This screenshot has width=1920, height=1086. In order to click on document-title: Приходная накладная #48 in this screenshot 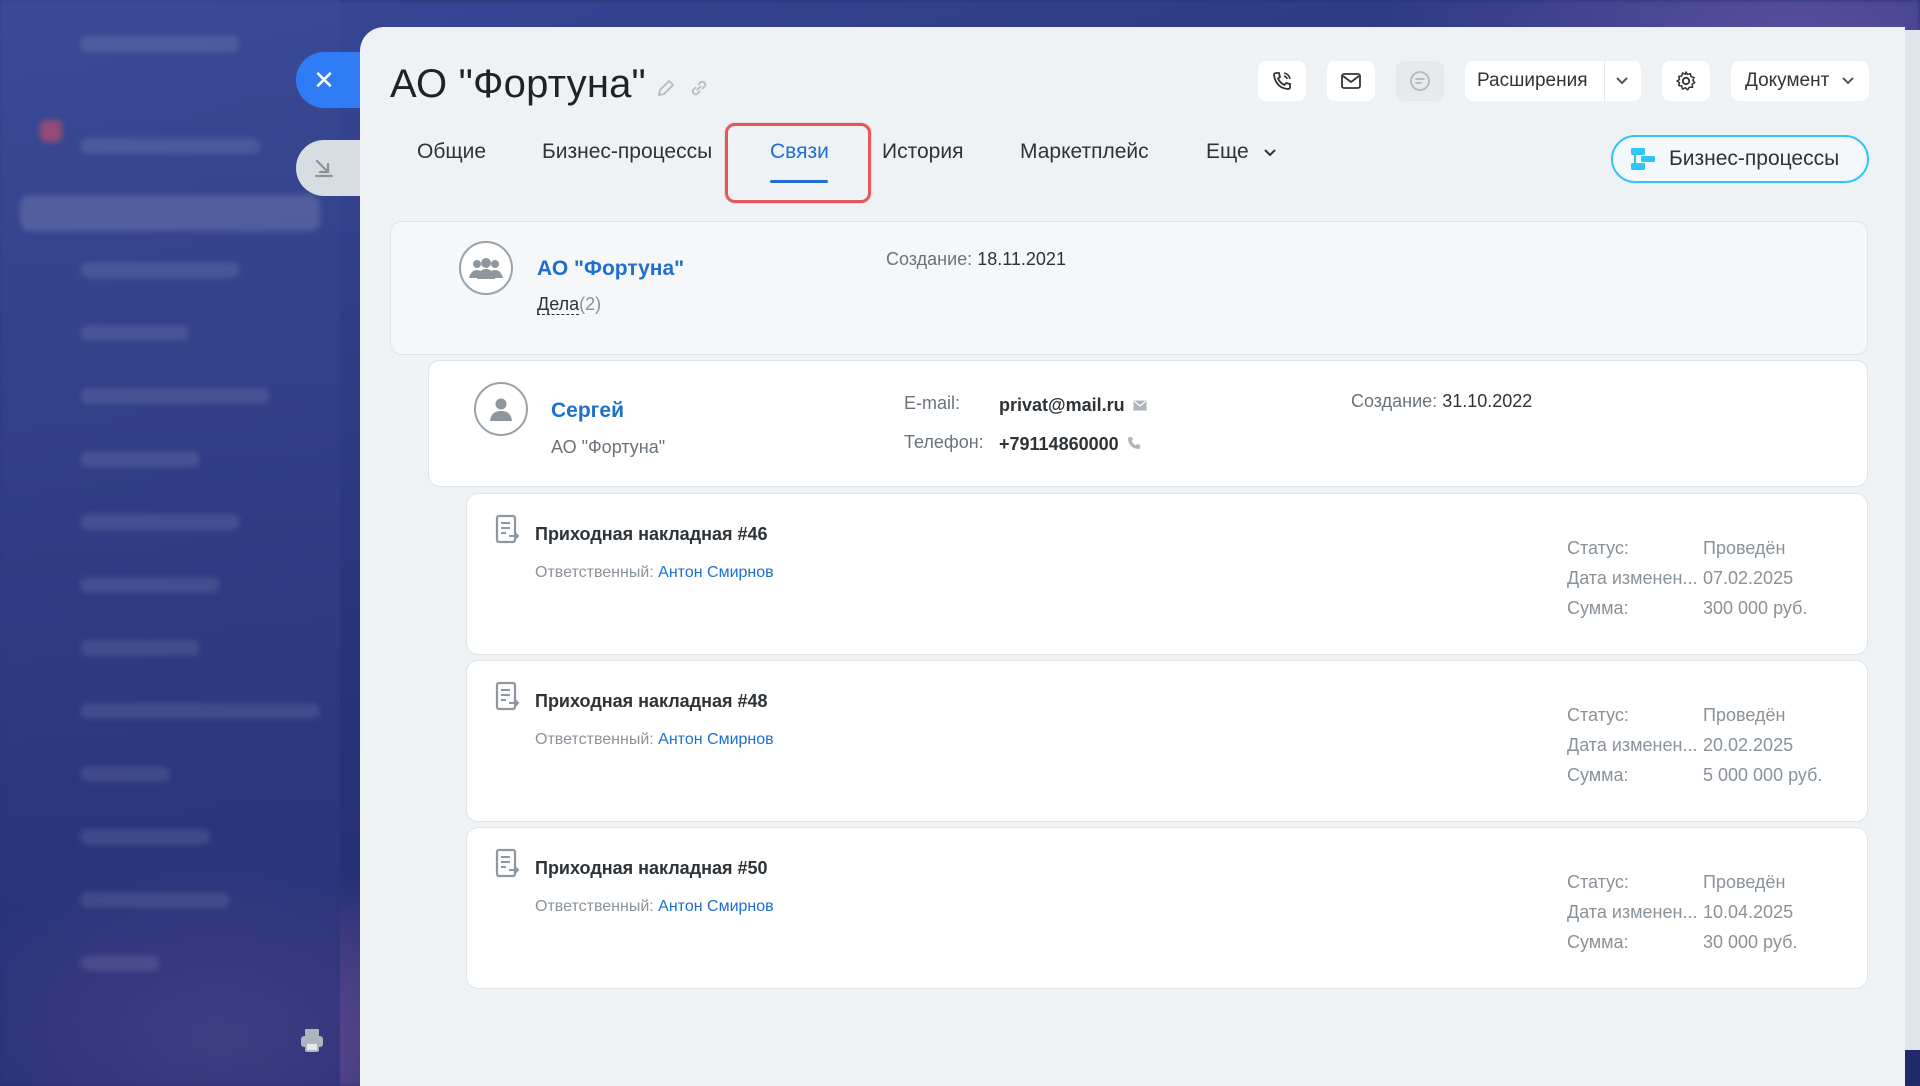, I will do `click(651, 701)`.